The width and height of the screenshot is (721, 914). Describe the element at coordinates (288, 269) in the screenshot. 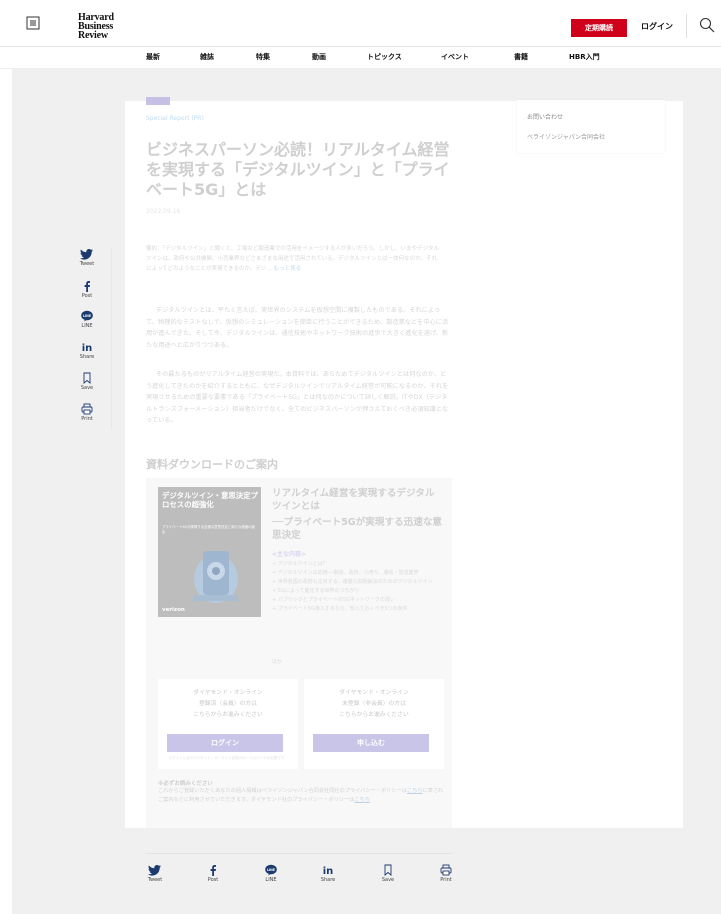

I see `read-more-link: もっと見る` at that location.